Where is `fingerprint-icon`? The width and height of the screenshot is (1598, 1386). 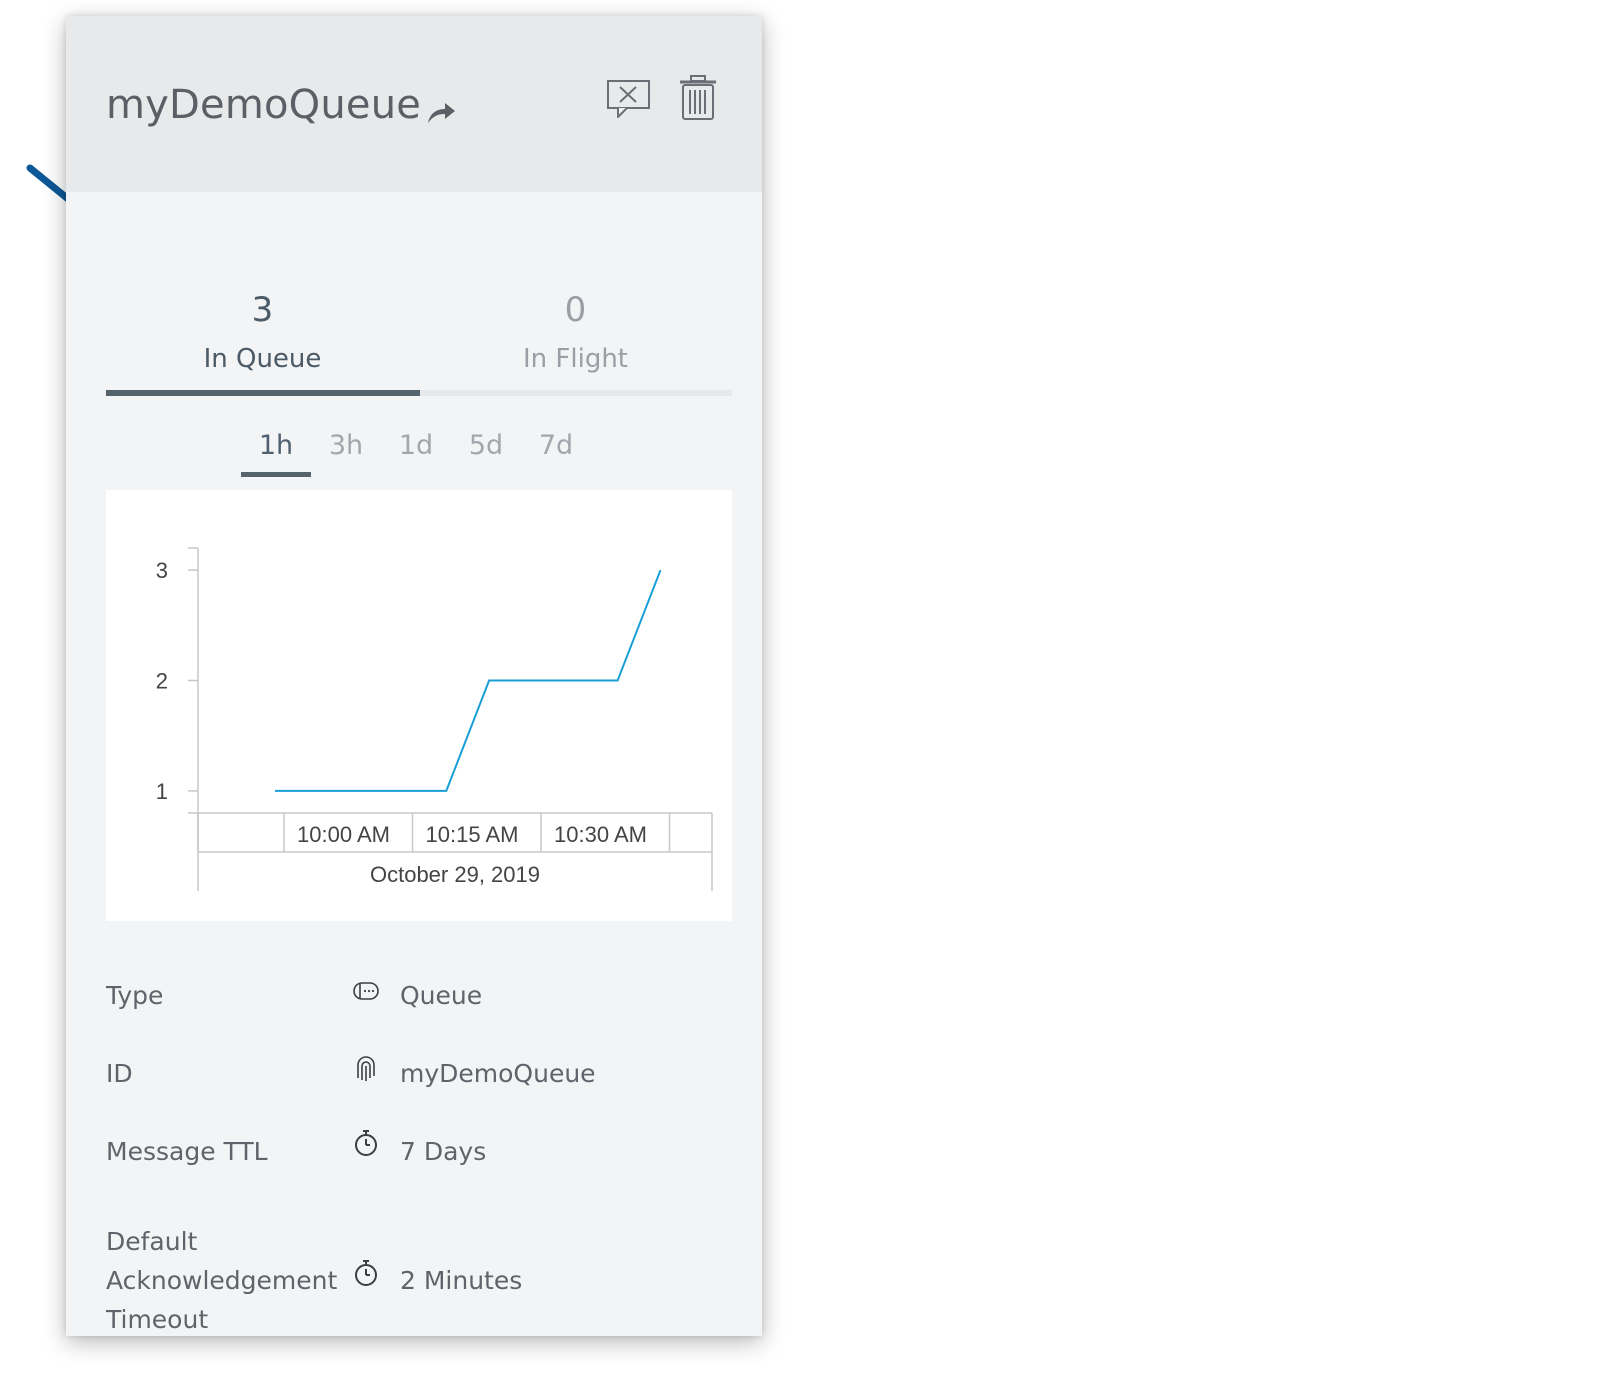
fingerprint-icon is located at coordinates (366, 1068).